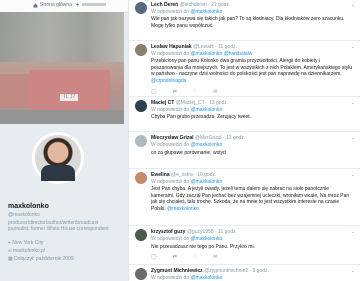 The width and height of the screenshot is (360, 281). What do you see at coordinates (41, 259) in the screenshot?
I see `profile-joined: ▦ Dołączył: październik 2009` at bounding box center [41, 259].